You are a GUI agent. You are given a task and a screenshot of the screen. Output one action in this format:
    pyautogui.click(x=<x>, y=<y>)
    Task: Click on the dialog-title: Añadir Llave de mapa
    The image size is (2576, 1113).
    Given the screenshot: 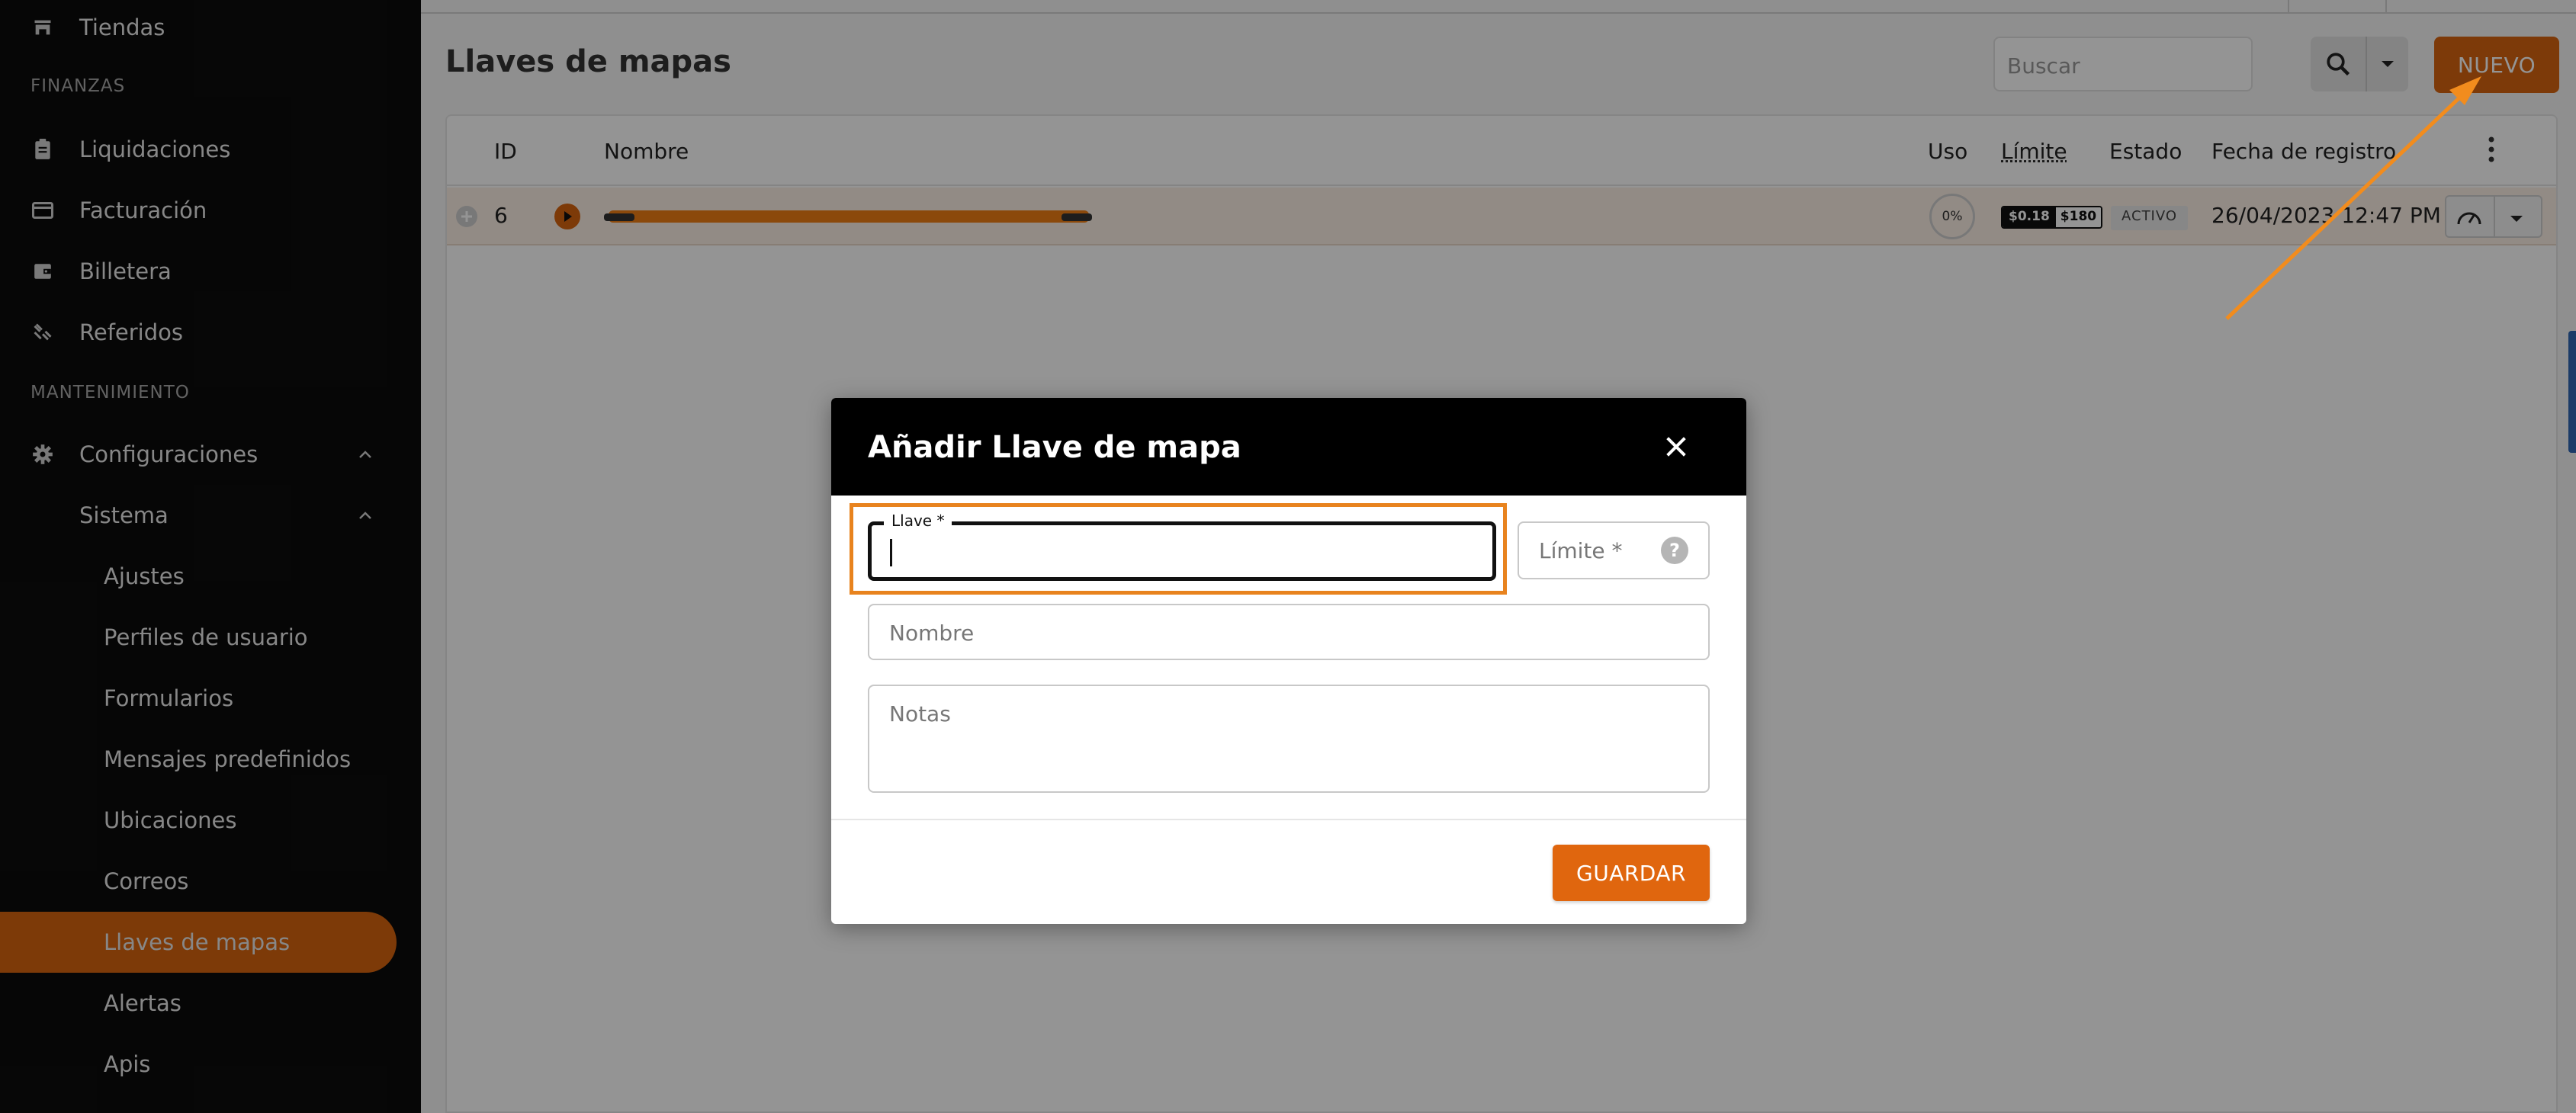 What is the action you would take?
    pyautogui.click(x=1054, y=447)
    